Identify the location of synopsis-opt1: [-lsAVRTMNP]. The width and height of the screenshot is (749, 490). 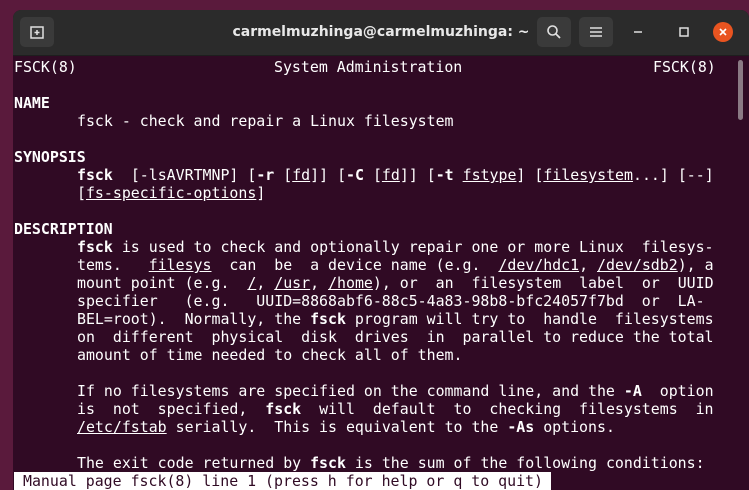
(184, 175).